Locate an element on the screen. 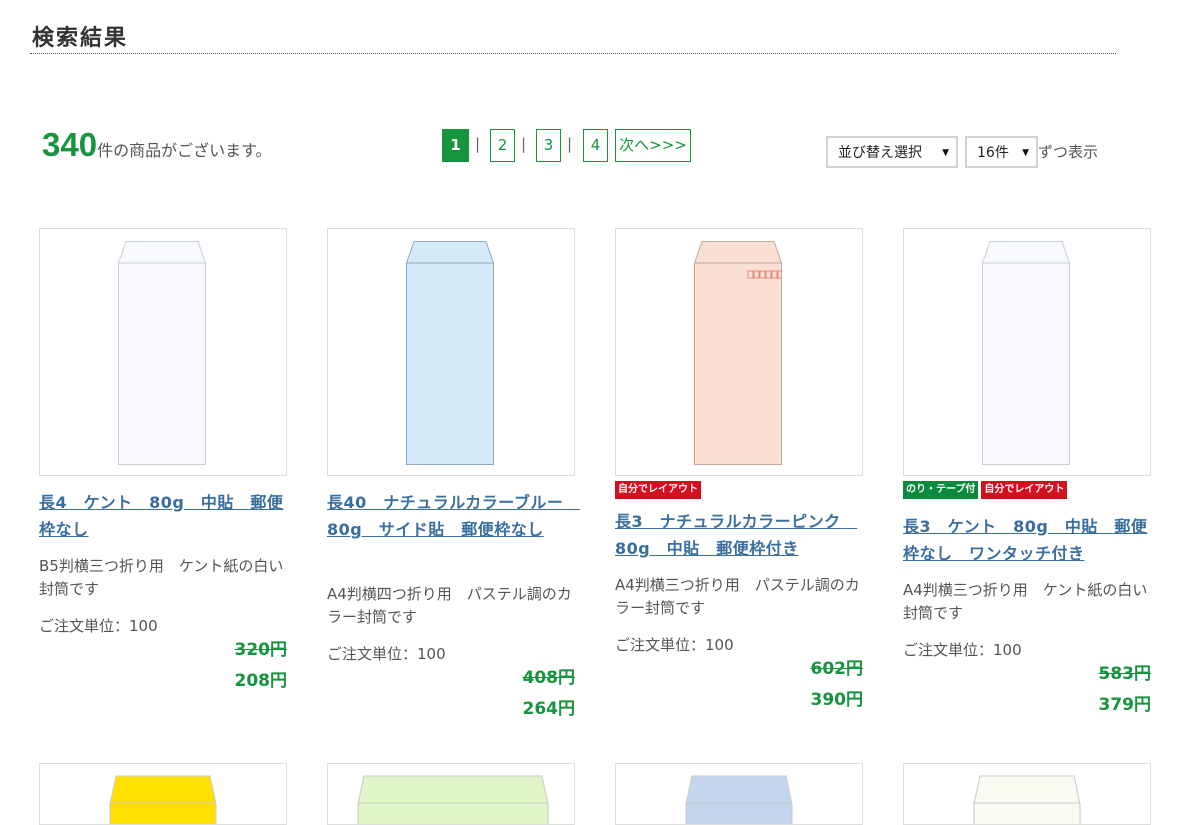  sale-price: 390円 is located at coordinates (837, 700).